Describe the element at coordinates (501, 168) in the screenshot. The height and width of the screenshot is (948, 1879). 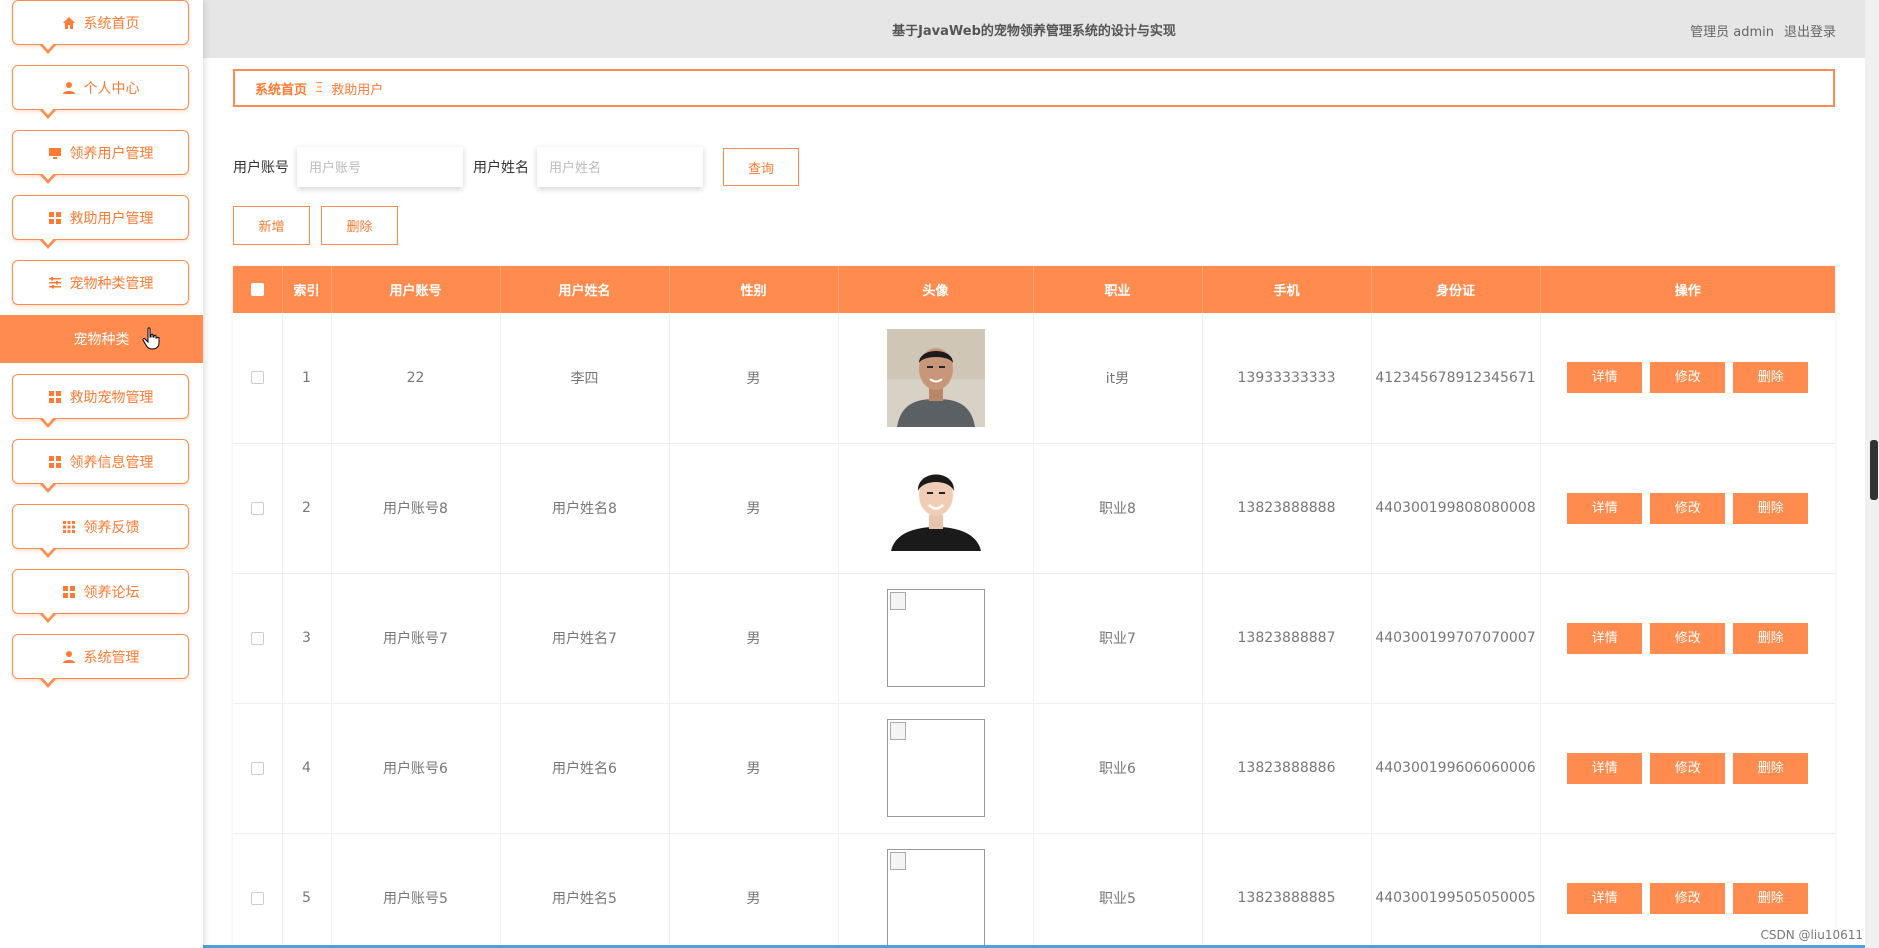
I see `name-label: 用户姓名` at that location.